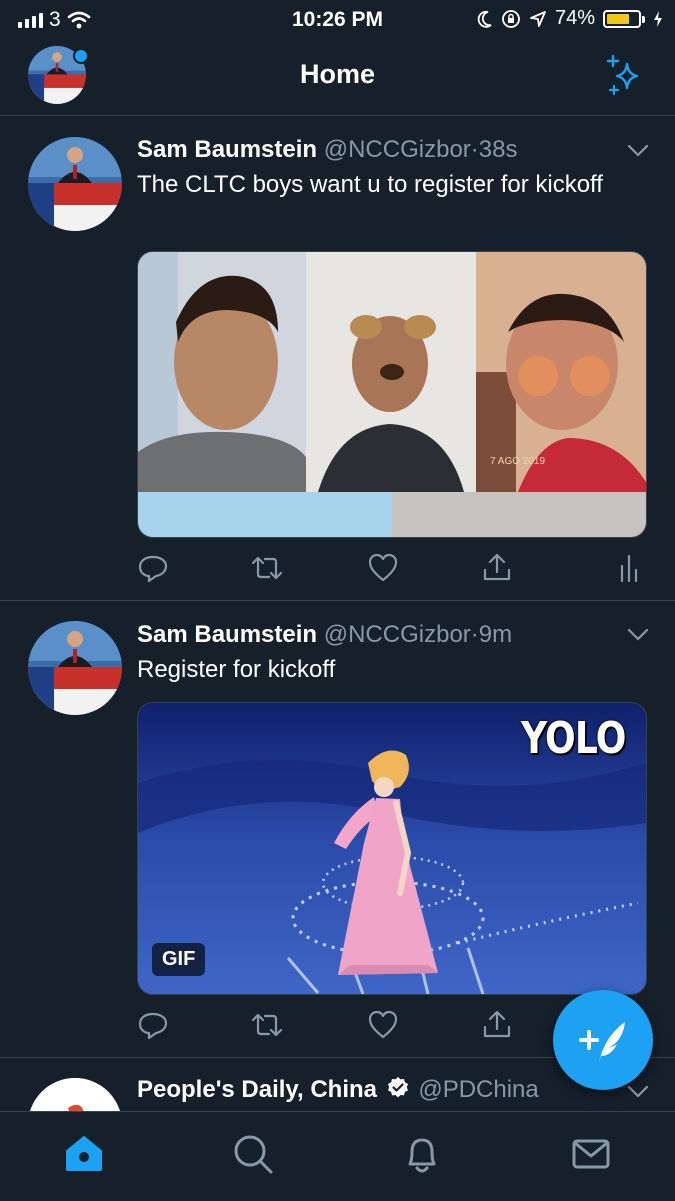 The image size is (675, 1201). What do you see at coordinates (337, 1156) in the screenshot?
I see `tab-bar` at bounding box center [337, 1156].